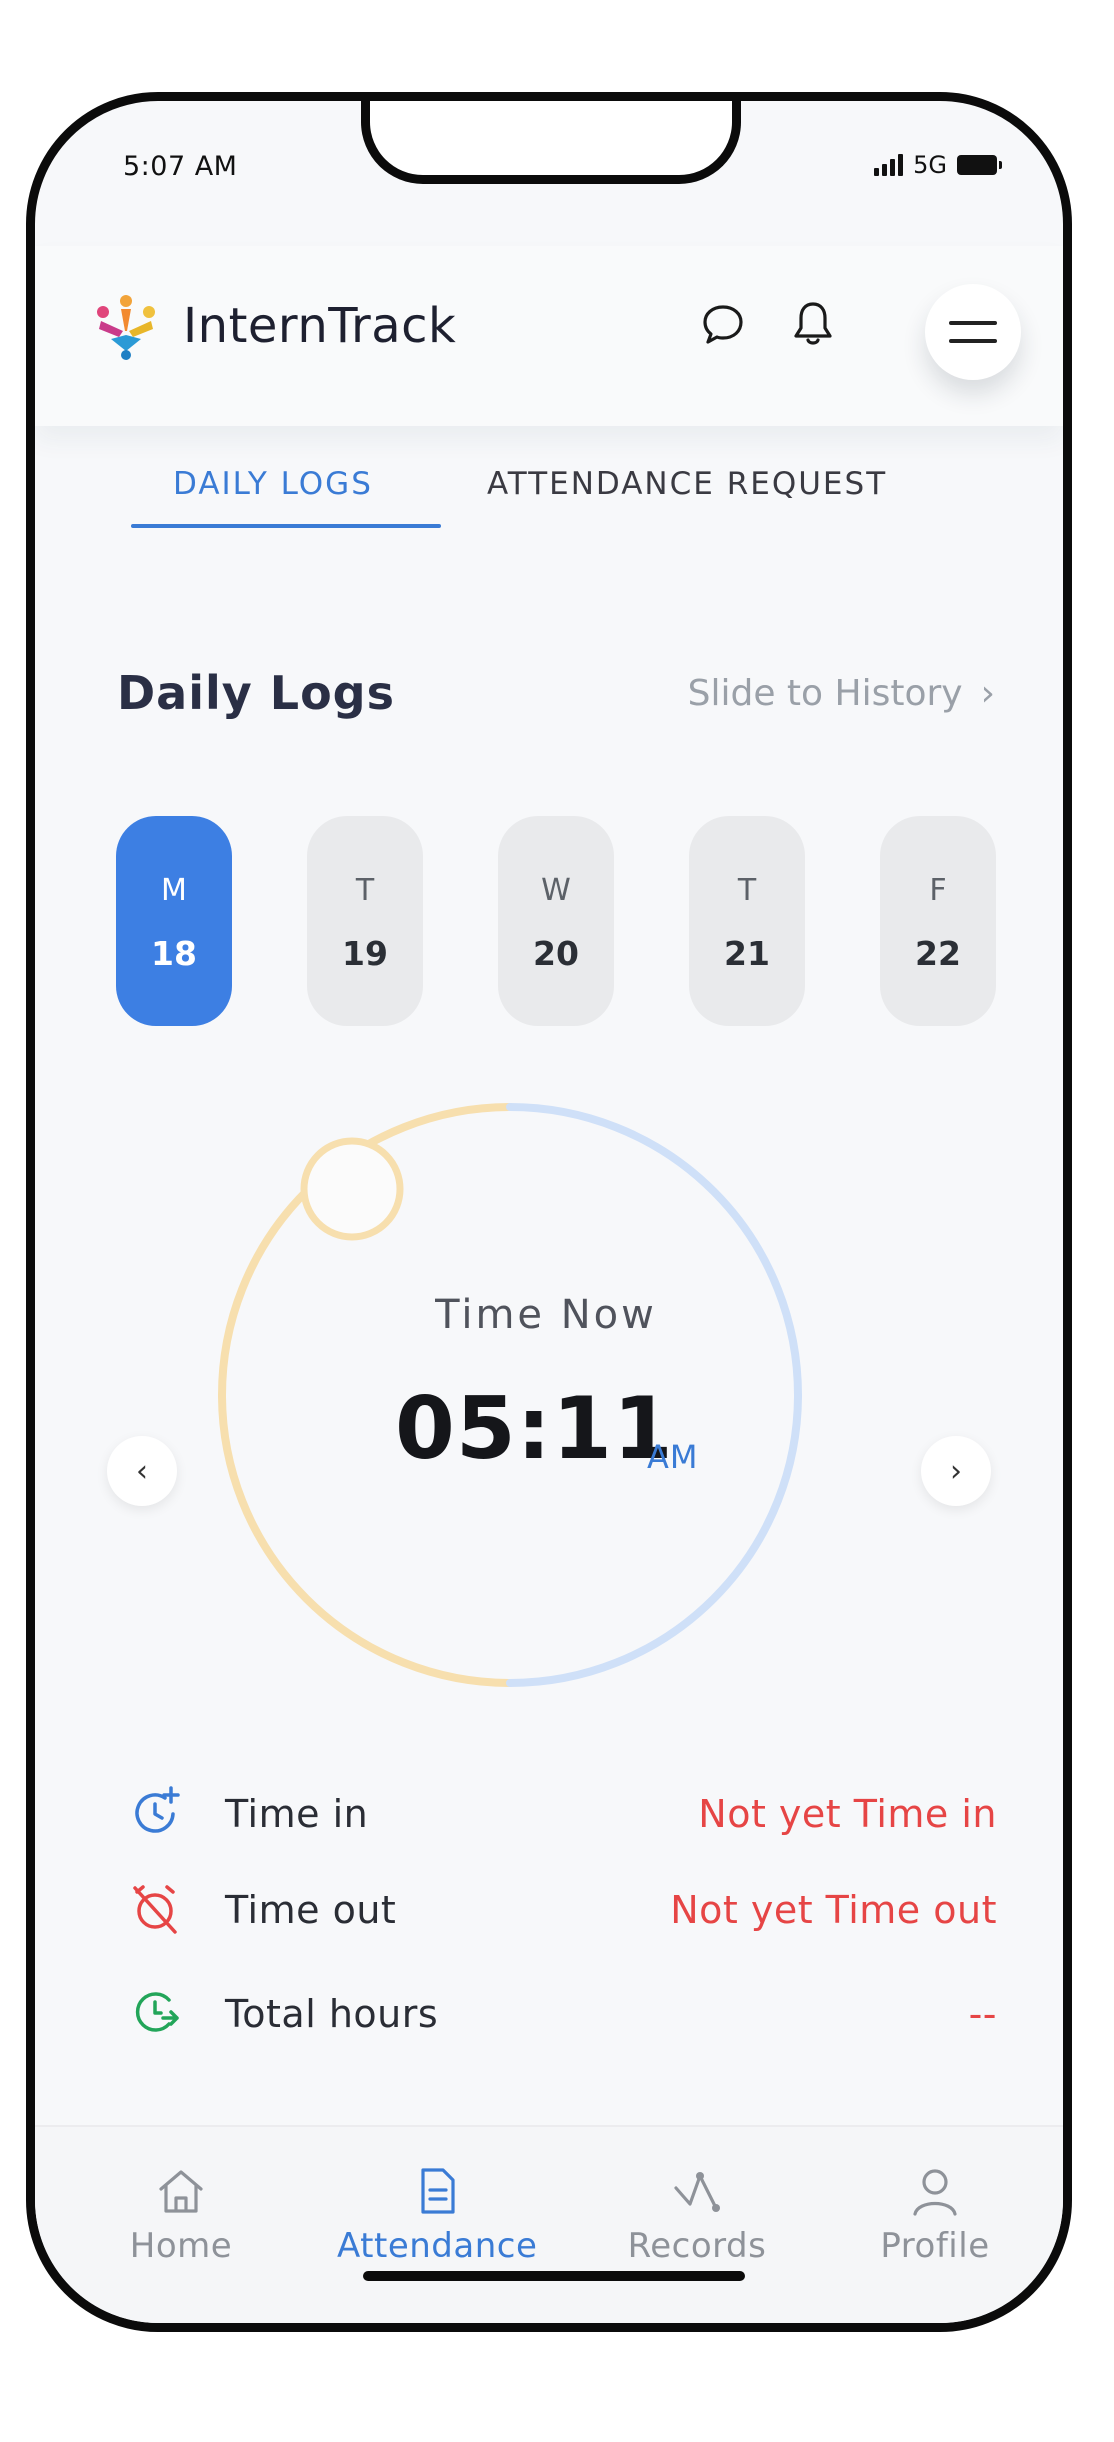 This screenshot has height=2442, width=1114. I want to click on day-letter: M, so click(174, 890).